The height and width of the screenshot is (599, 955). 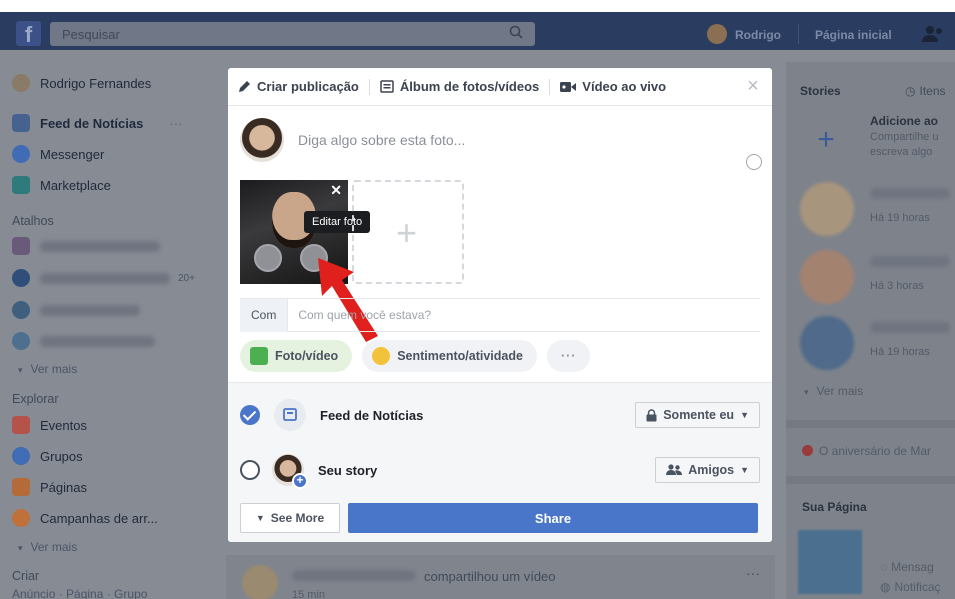 I want to click on chat-icon: ◌, so click(x=884, y=567).